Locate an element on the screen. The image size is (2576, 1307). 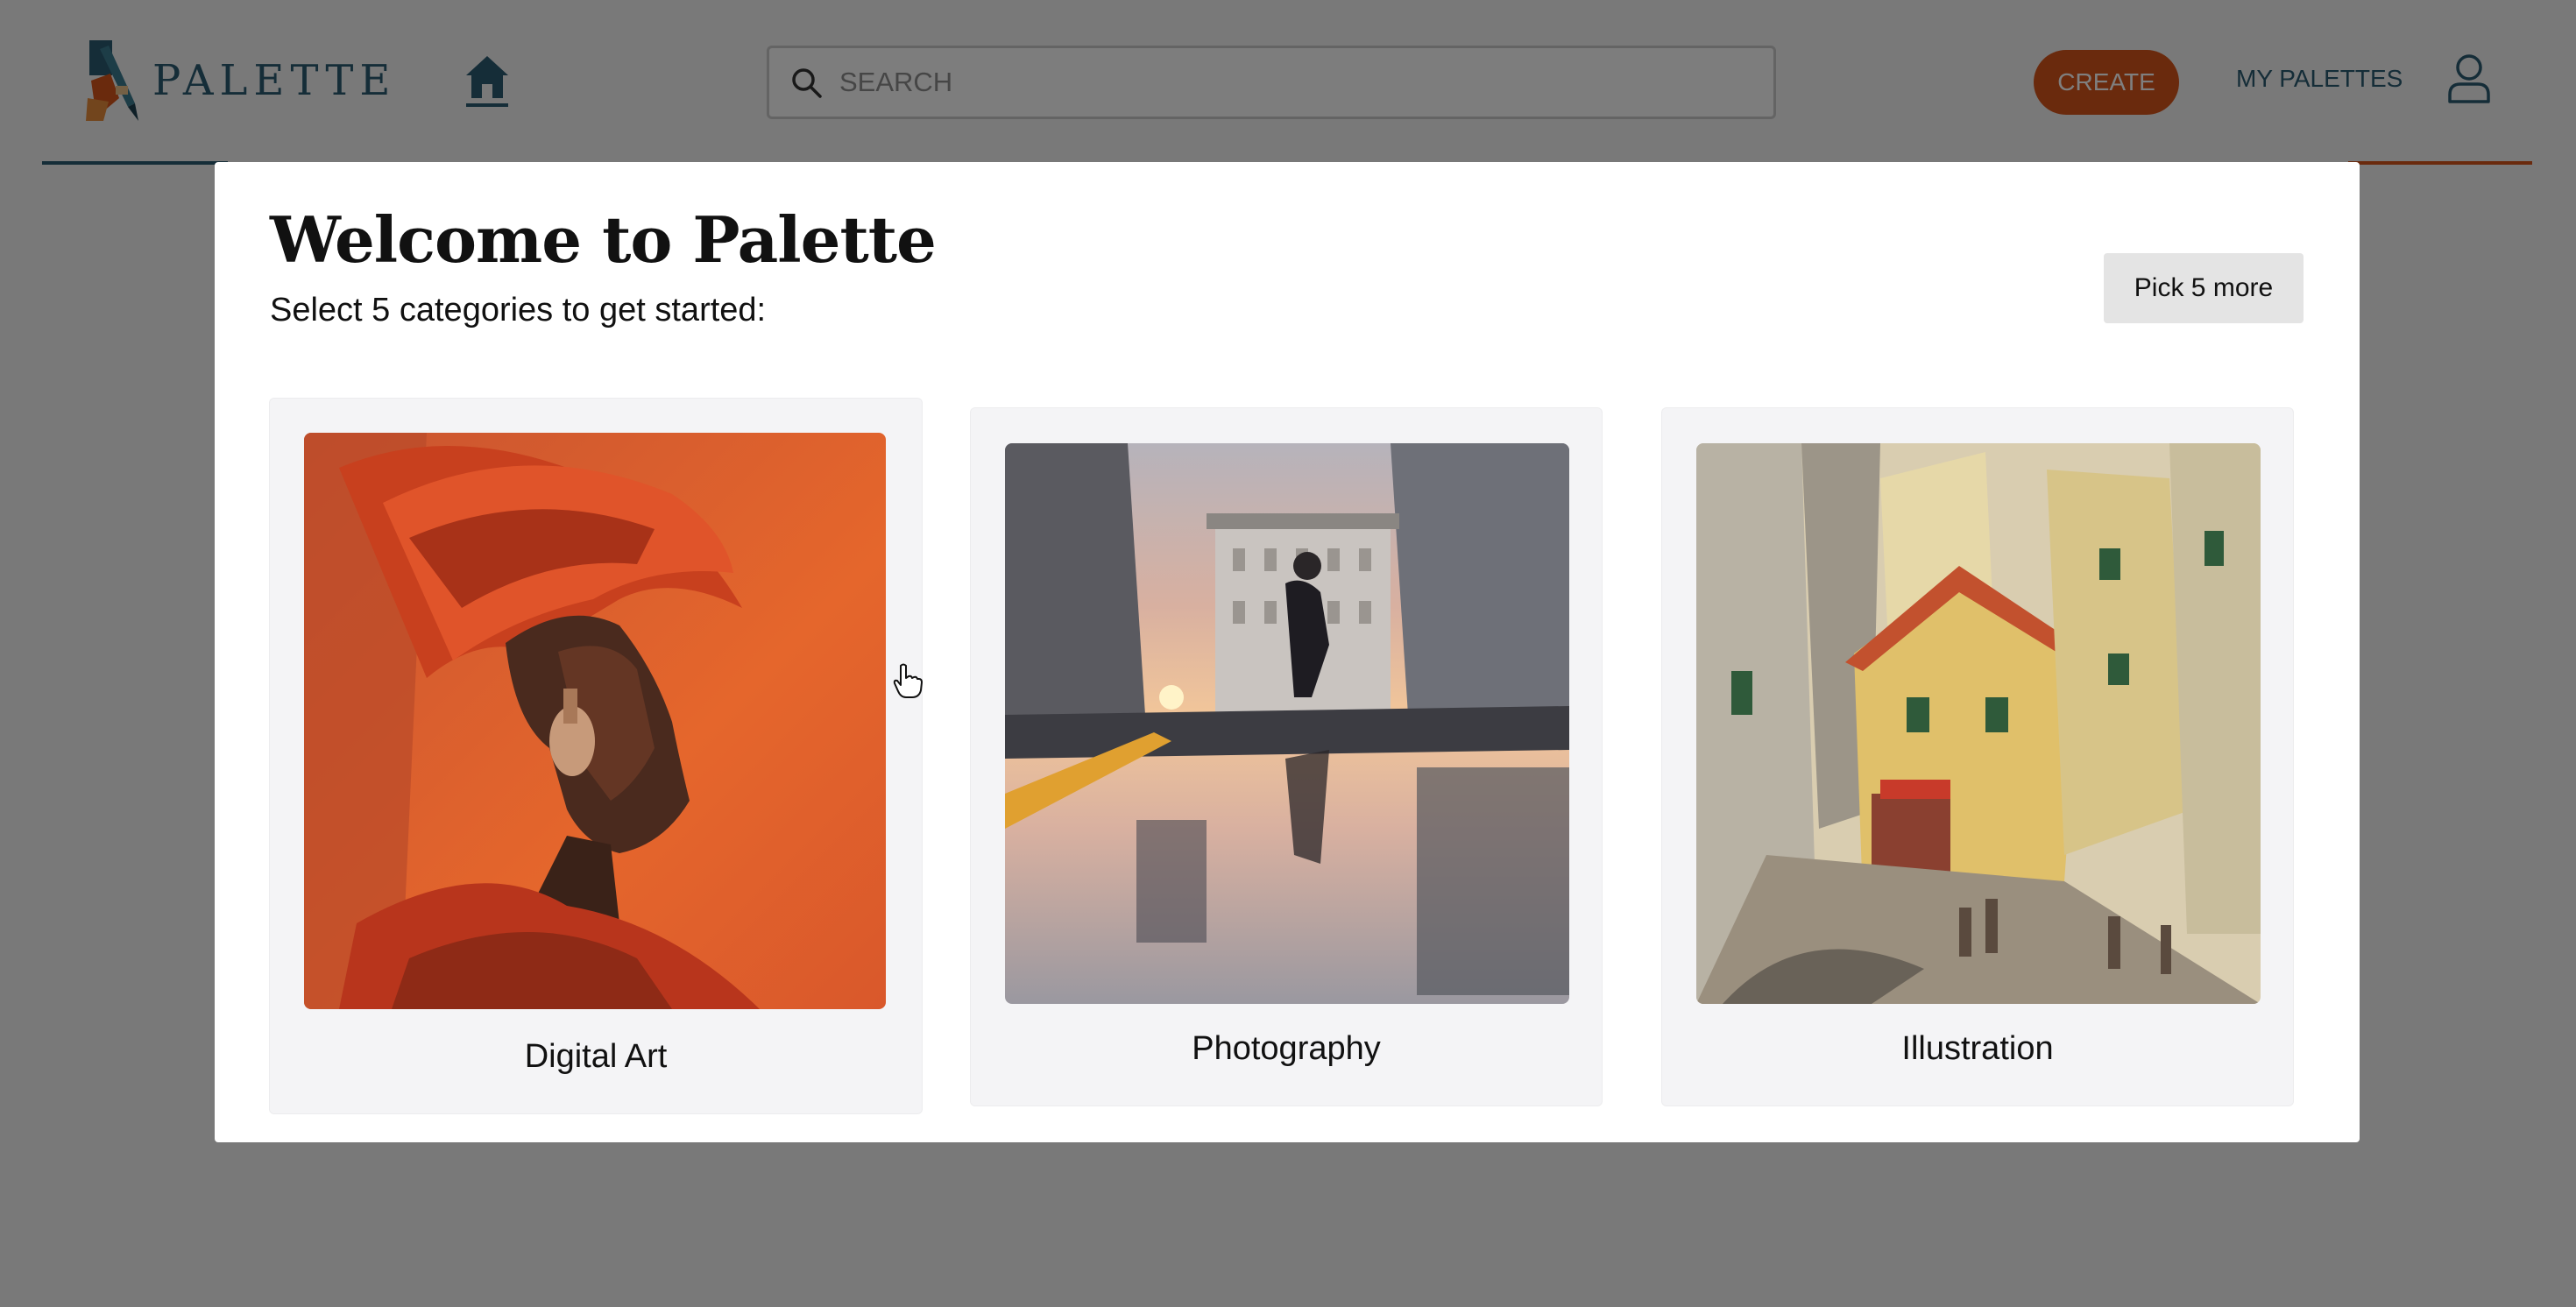
category-card-photography: Photography is located at coordinates (1286, 756).